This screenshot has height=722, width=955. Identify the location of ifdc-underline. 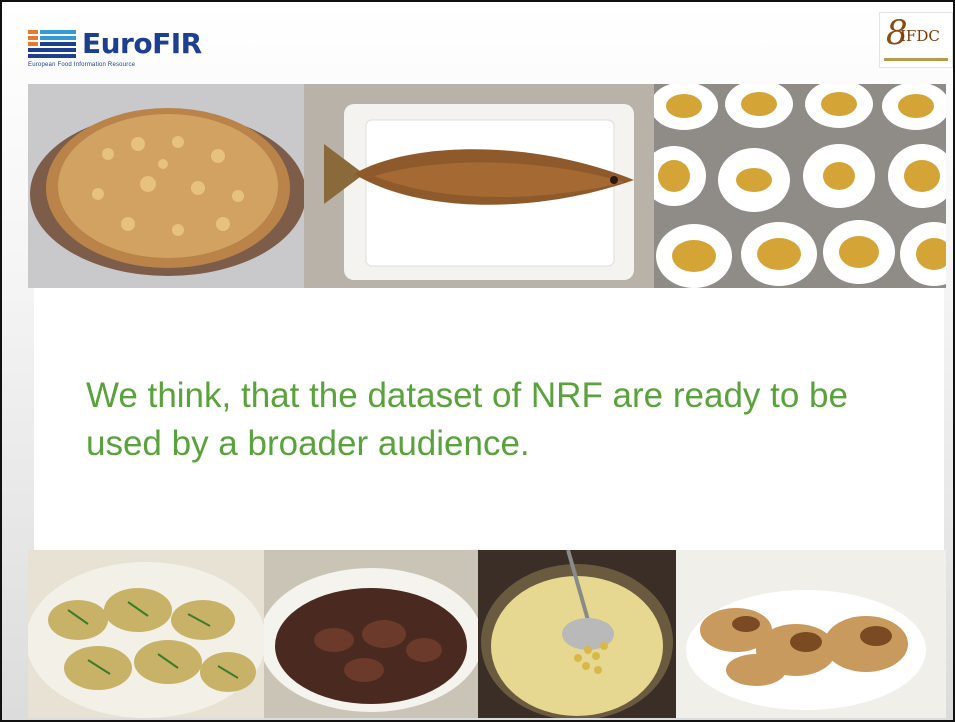
(916, 59).